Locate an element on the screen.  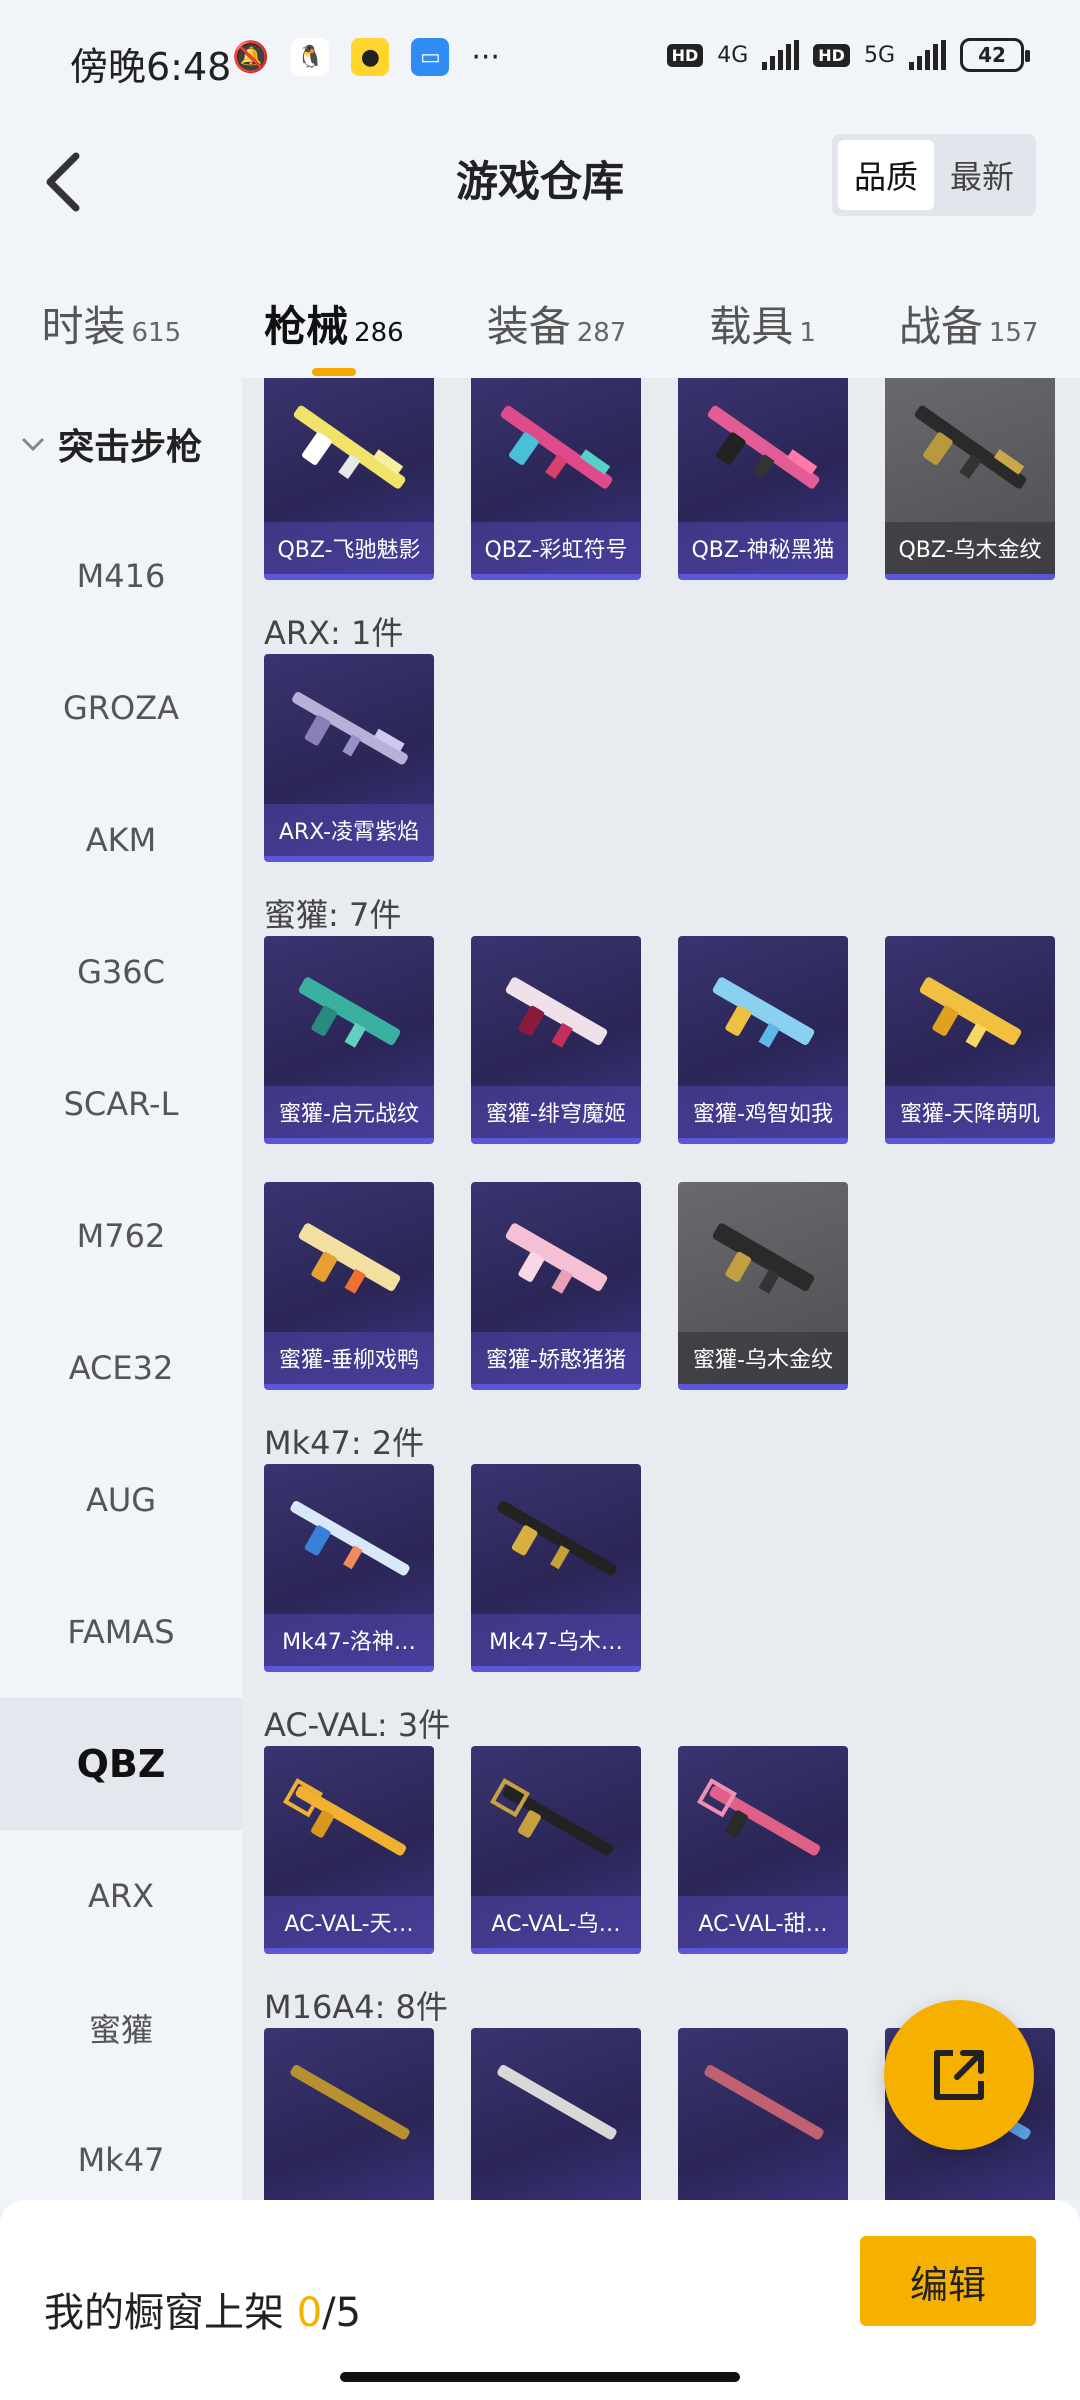
weapon-card: 蜜獾-天降萌叽 is located at coordinates (970, 1040).